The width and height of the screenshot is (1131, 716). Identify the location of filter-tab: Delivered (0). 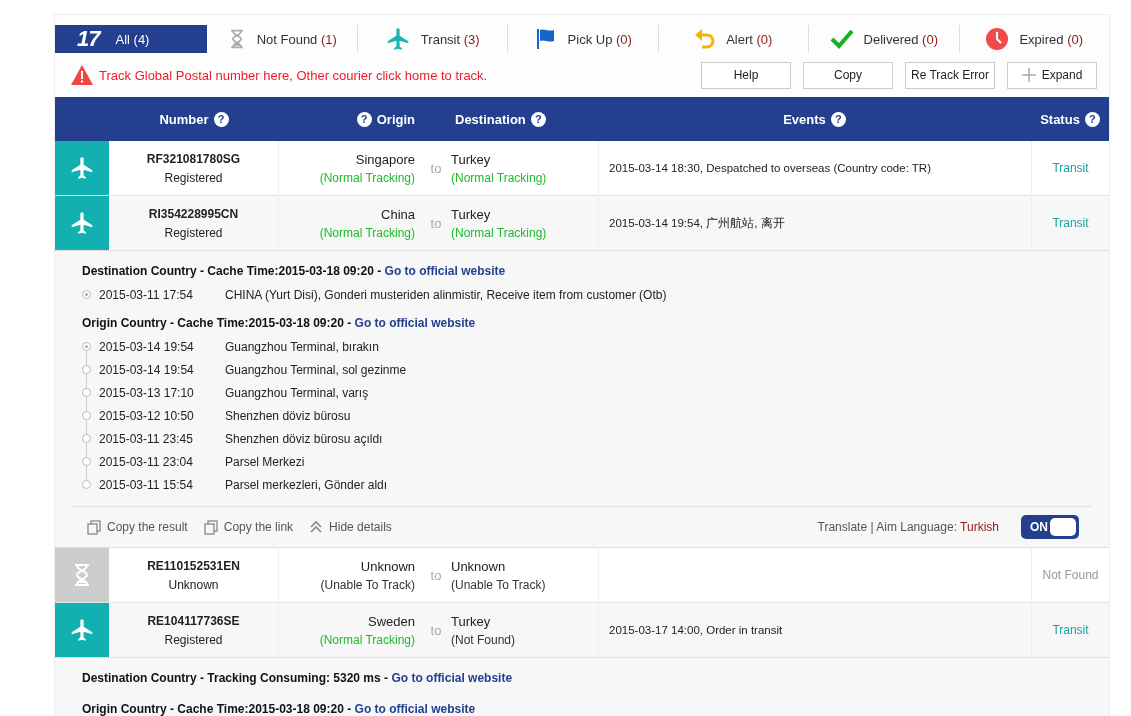
(884, 39).